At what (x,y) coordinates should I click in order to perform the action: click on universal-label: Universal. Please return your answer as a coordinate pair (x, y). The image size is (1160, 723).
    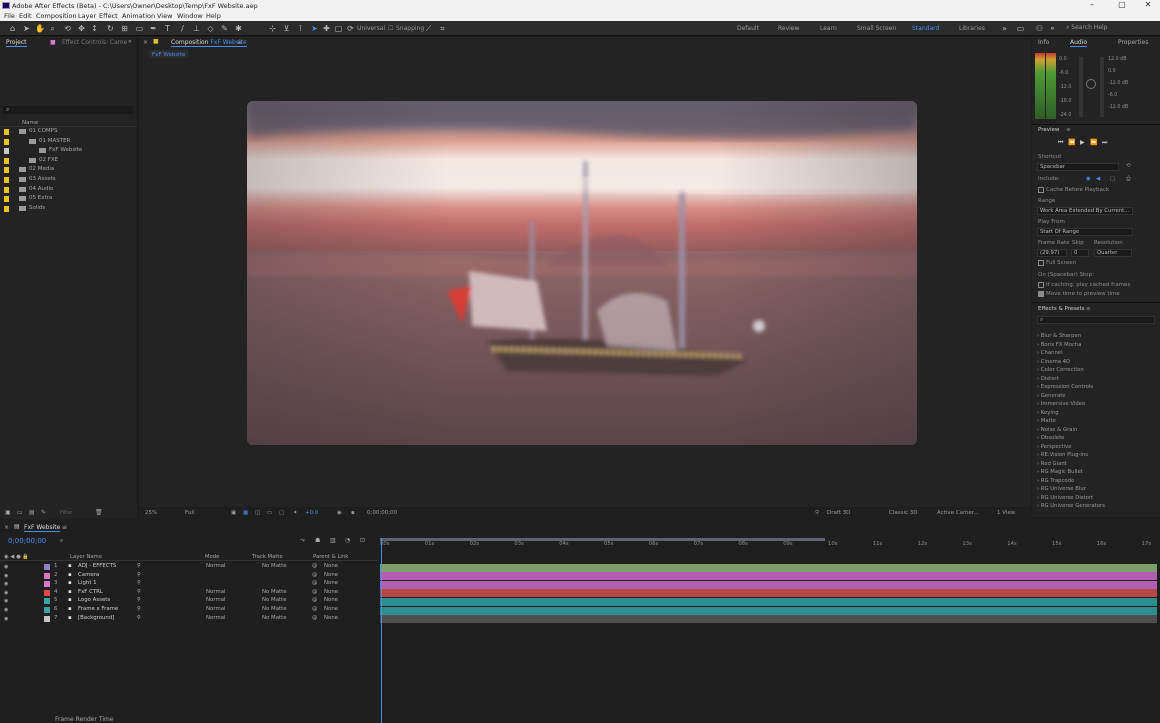
    Looking at the image, I should click on (371, 28).